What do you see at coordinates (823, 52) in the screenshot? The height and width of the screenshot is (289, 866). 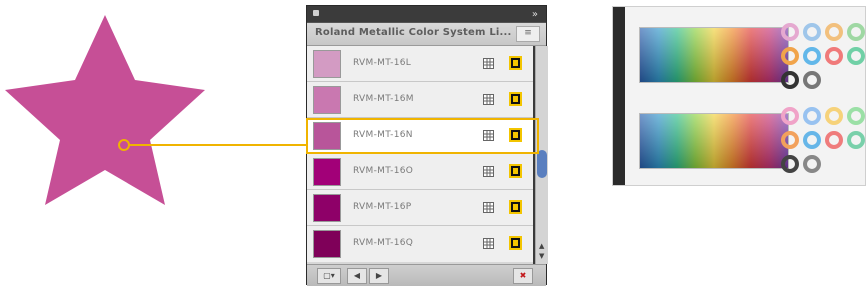 I see `color-ring-group-top` at bounding box center [823, 52].